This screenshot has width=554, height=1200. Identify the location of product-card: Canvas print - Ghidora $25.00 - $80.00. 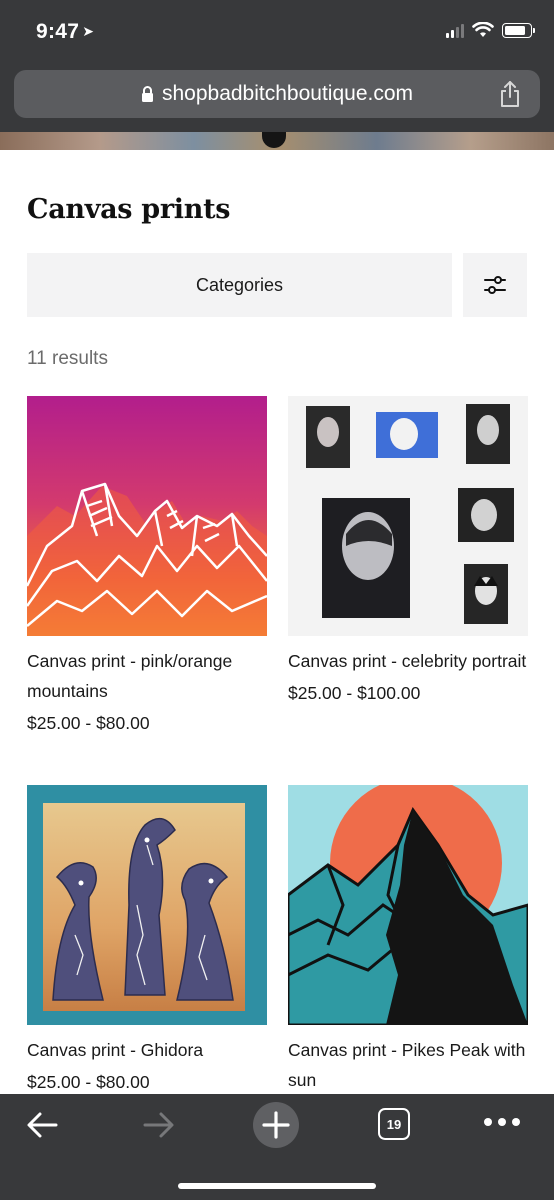
(147, 941).